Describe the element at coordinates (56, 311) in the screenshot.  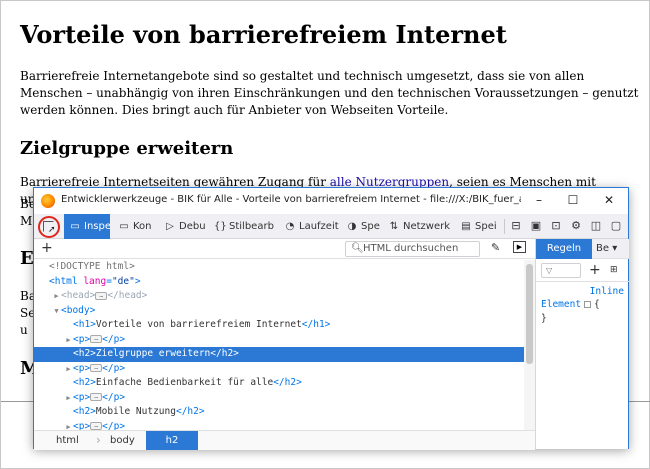
I see `expand-toggle-icon: ▼` at that location.